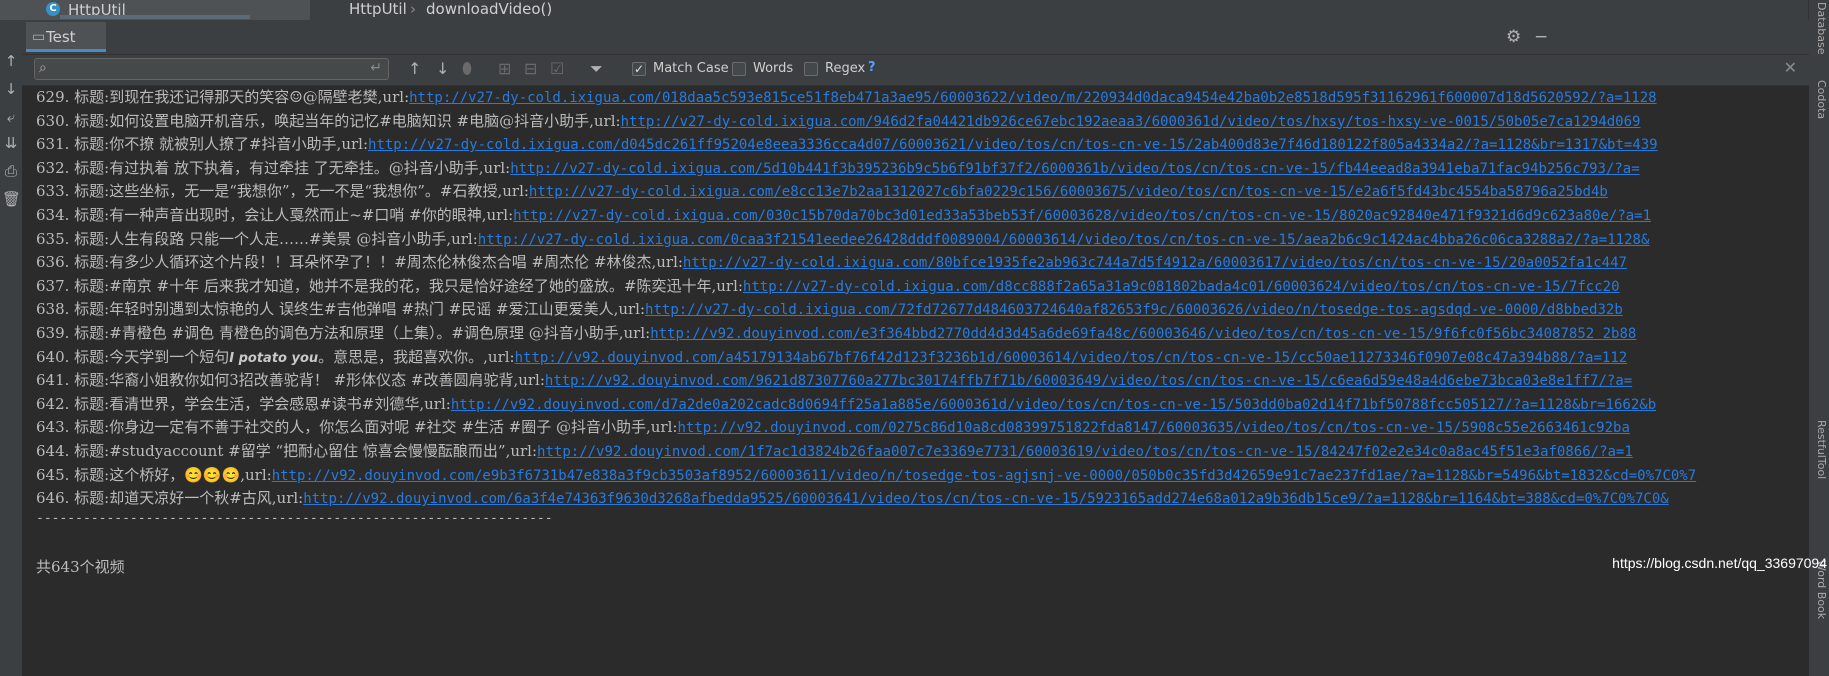 This screenshot has width=1829, height=676. I want to click on database-tool-label: Database, so click(1821, 28).